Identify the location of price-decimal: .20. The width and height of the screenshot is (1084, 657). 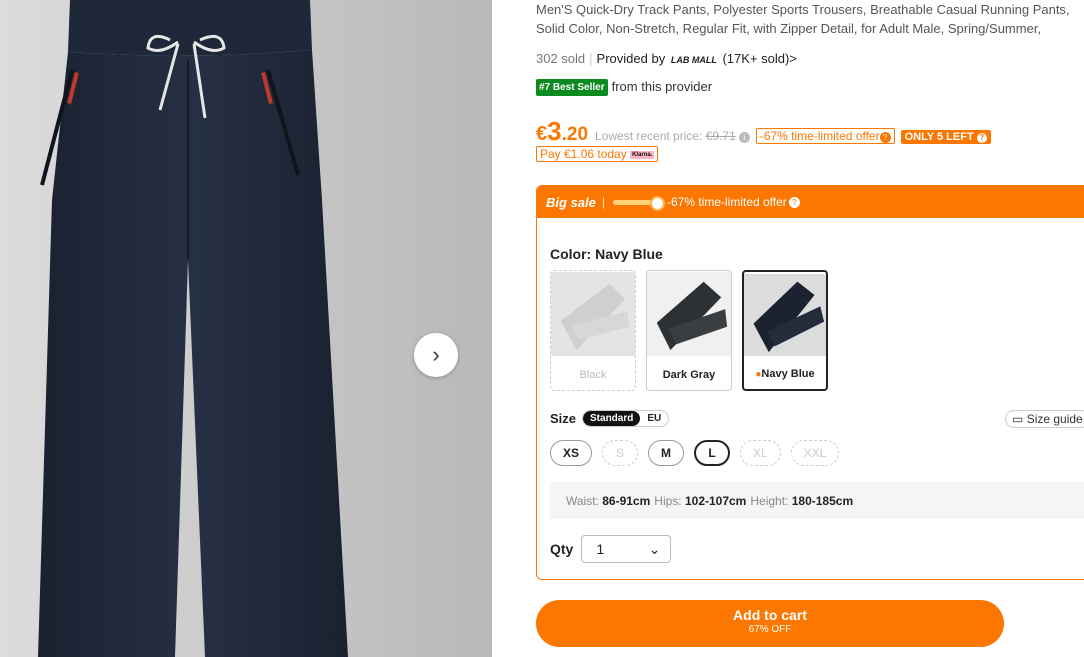
(575, 134).